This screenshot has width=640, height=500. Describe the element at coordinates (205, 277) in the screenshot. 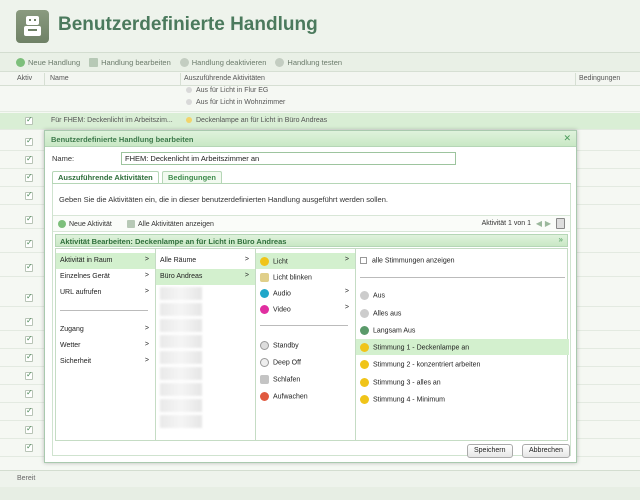

I see `list-item: Büro Andreas >` at that location.